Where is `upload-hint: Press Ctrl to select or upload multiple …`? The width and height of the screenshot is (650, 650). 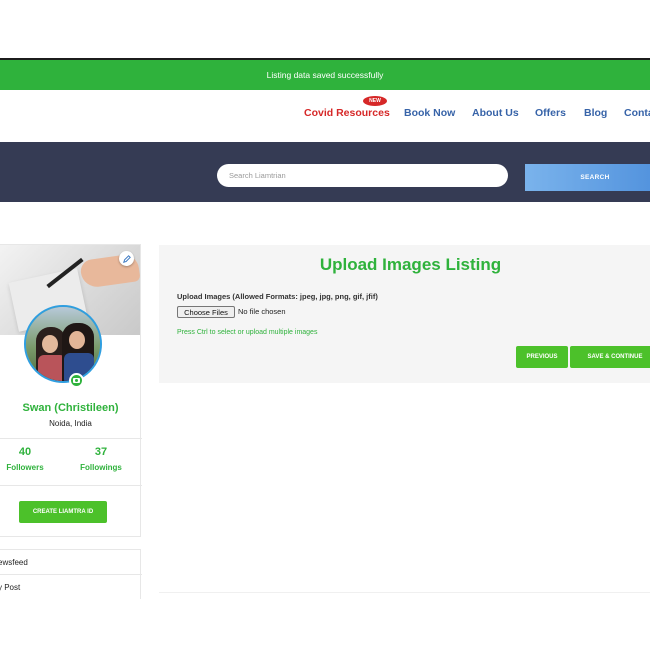
upload-hint: Press Ctrl to select or upload multiple … is located at coordinates (247, 332).